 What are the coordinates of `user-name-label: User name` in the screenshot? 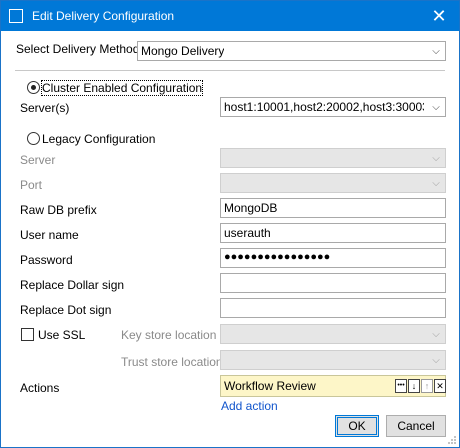 It's located at (49, 235).